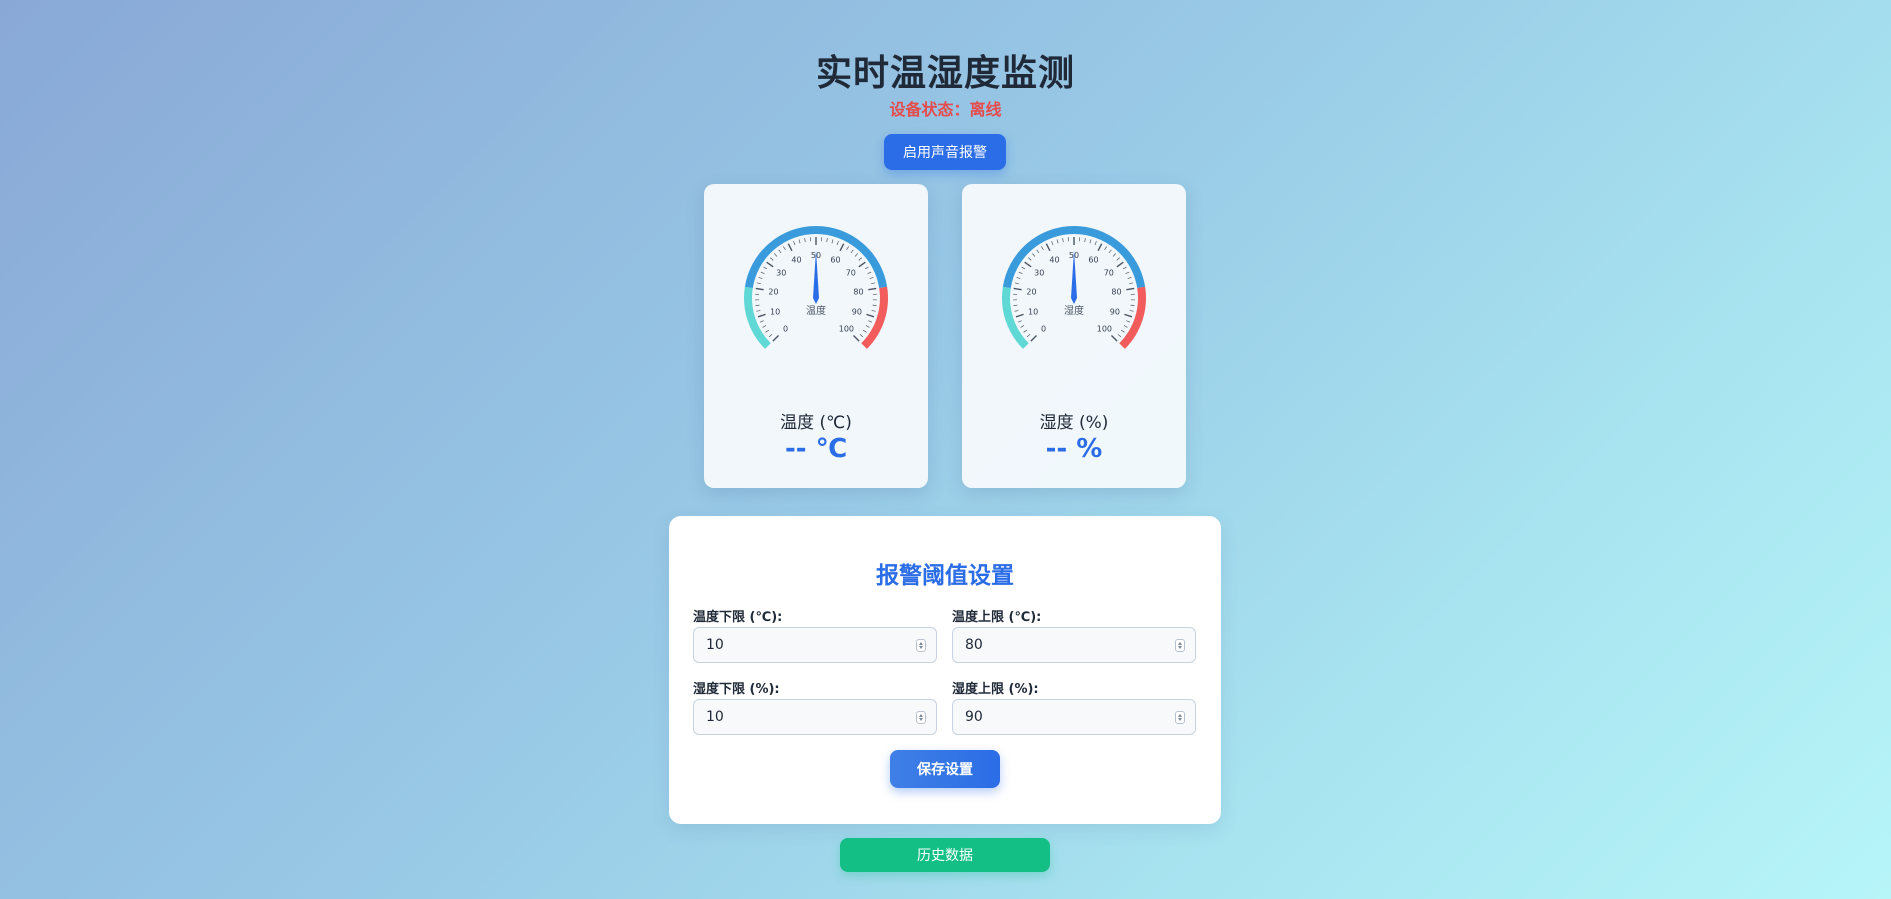  What do you see at coordinates (816, 287) in the screenshot?
I see `temperature-gauge: 0102030405060708090100温度` at bounding box center [816, 287].